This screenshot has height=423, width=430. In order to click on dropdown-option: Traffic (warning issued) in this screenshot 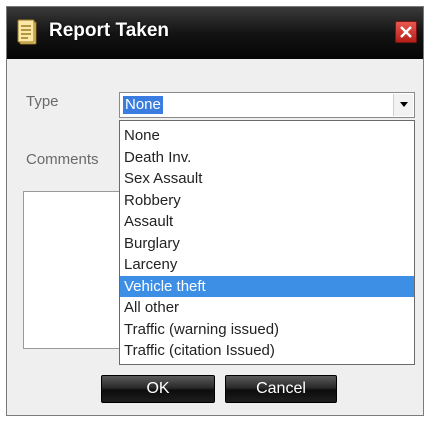, I will do `click(267, 330)`.